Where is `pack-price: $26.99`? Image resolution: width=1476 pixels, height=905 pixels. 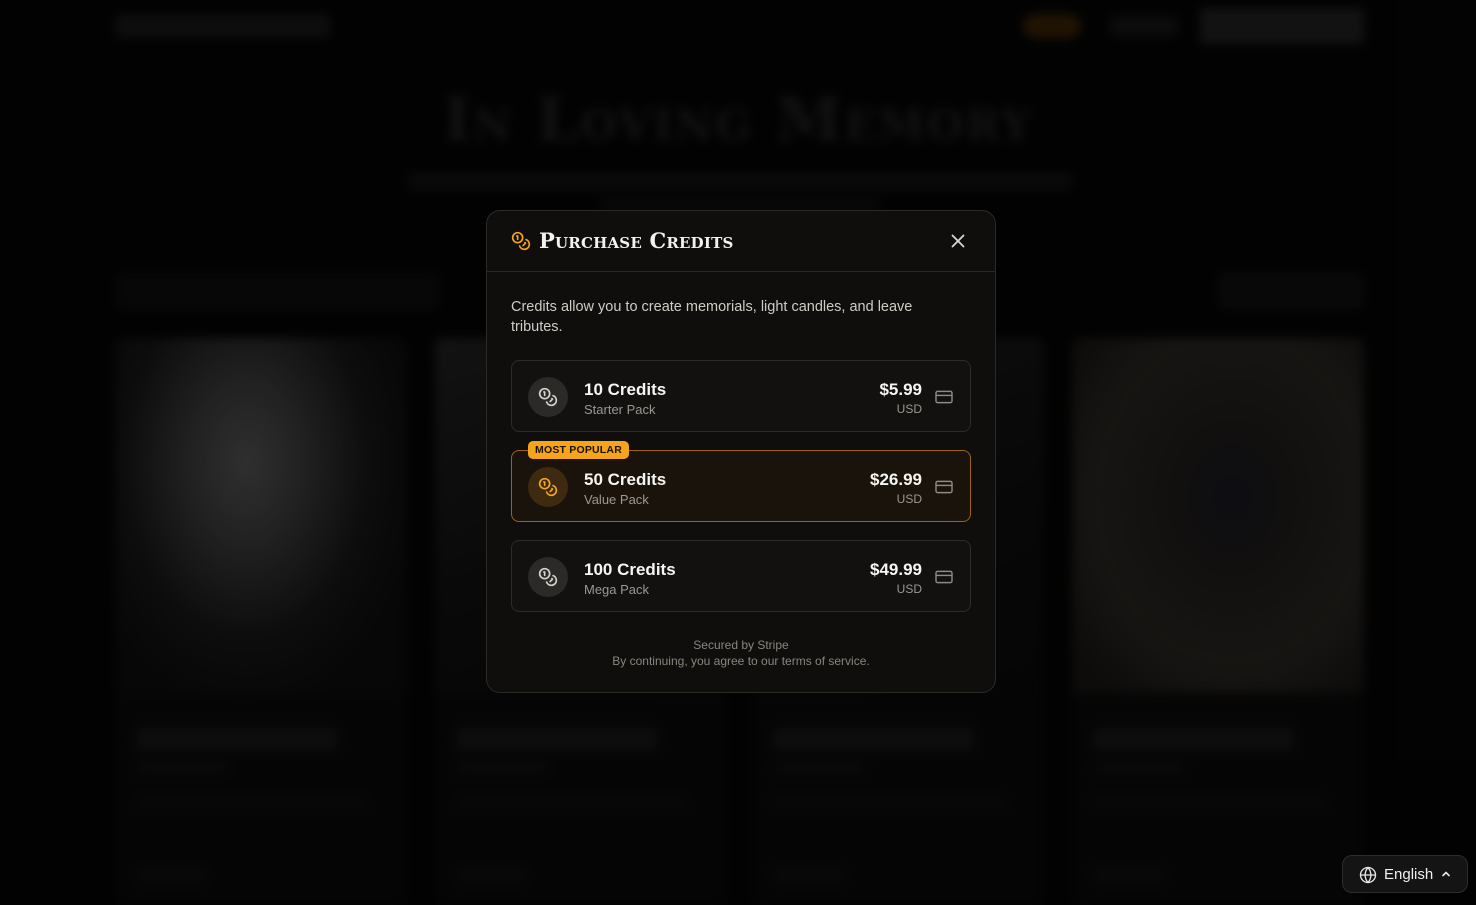
pack-price: $26.99 is located at coordinates (896, 479).